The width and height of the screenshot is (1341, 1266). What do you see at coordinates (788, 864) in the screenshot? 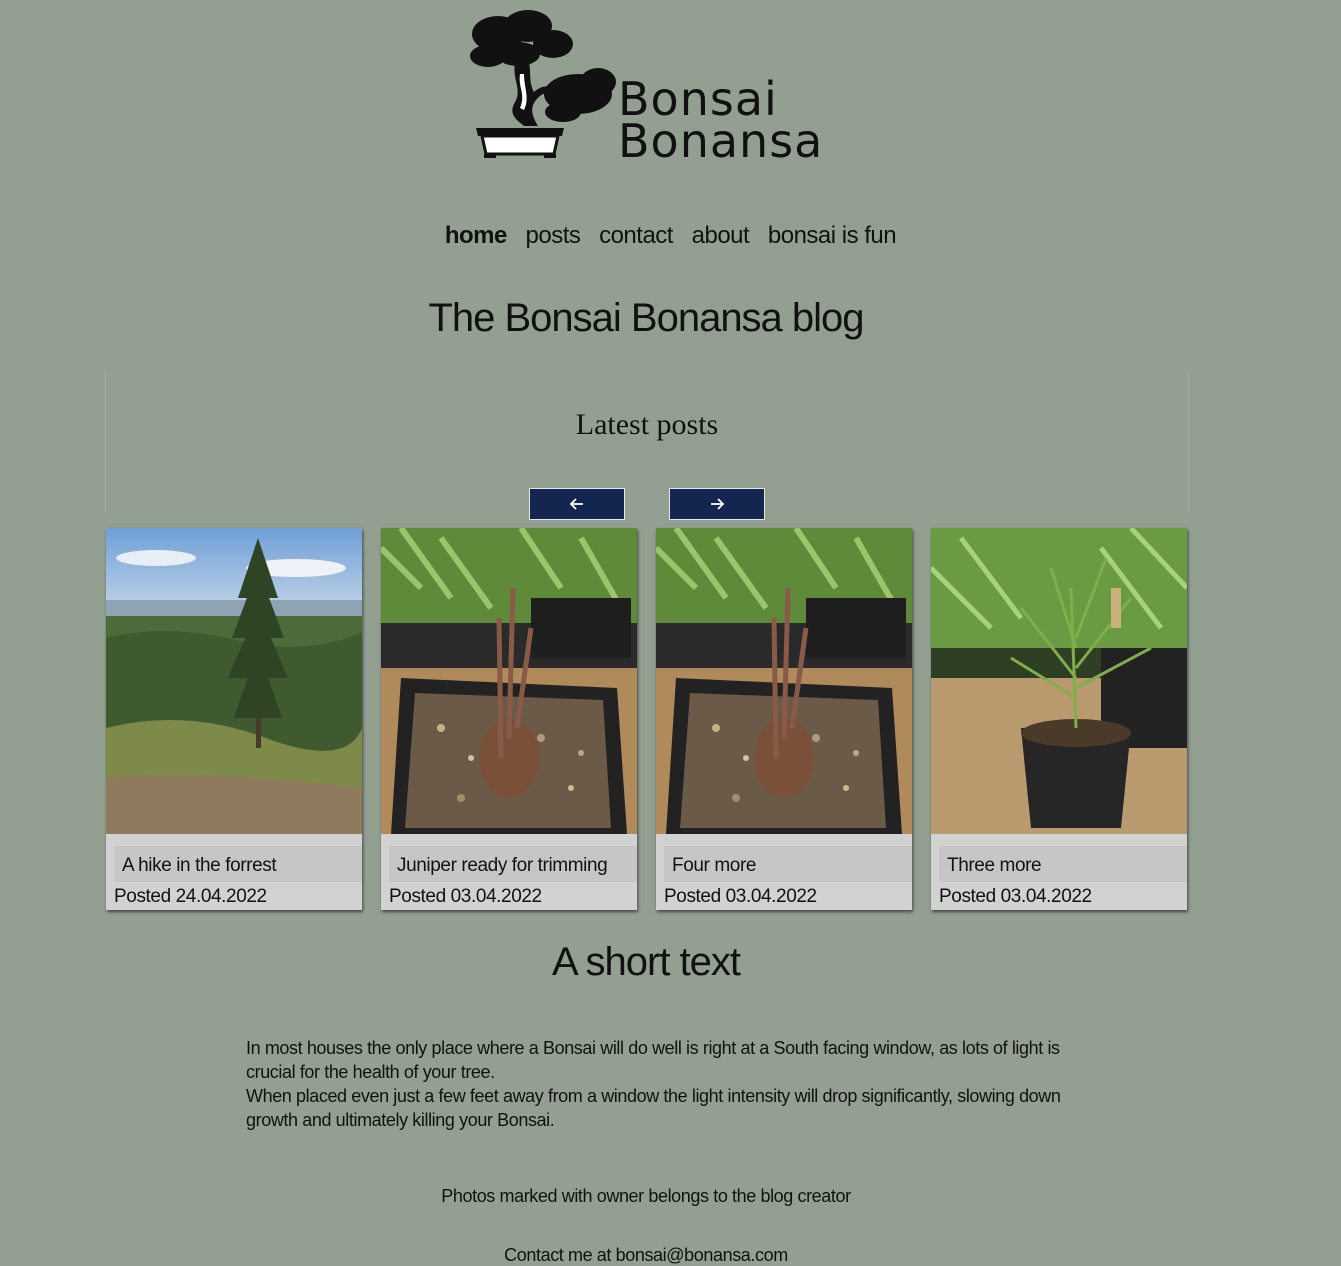
I see `post-title: Four more` at bounding box center [788, 864].